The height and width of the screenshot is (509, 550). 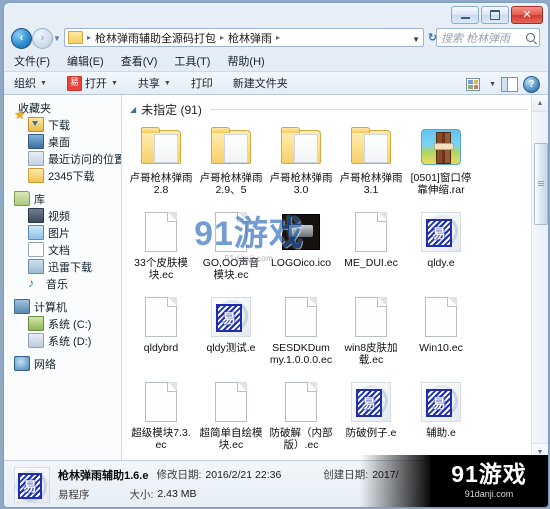 What do you see at coordinates (476, 38) in the screenshot?
I see `search-placeholder: 搜索 枪林弹雨` at bounding box center [476, 38].